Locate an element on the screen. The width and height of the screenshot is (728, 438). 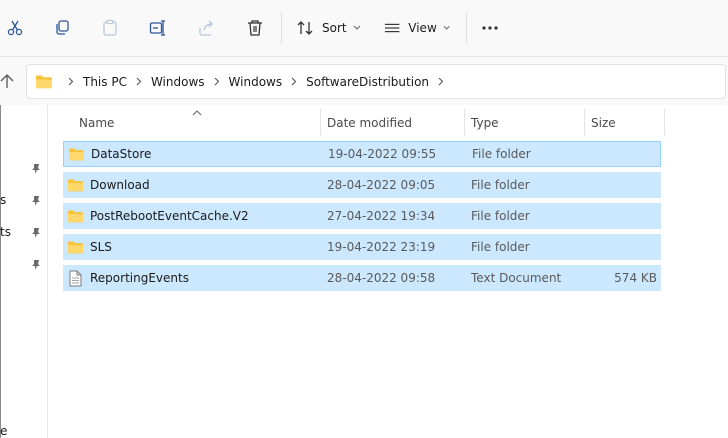
file-name-cell: PostRebootEventCache.V2 is located at coordinates (158, 216).